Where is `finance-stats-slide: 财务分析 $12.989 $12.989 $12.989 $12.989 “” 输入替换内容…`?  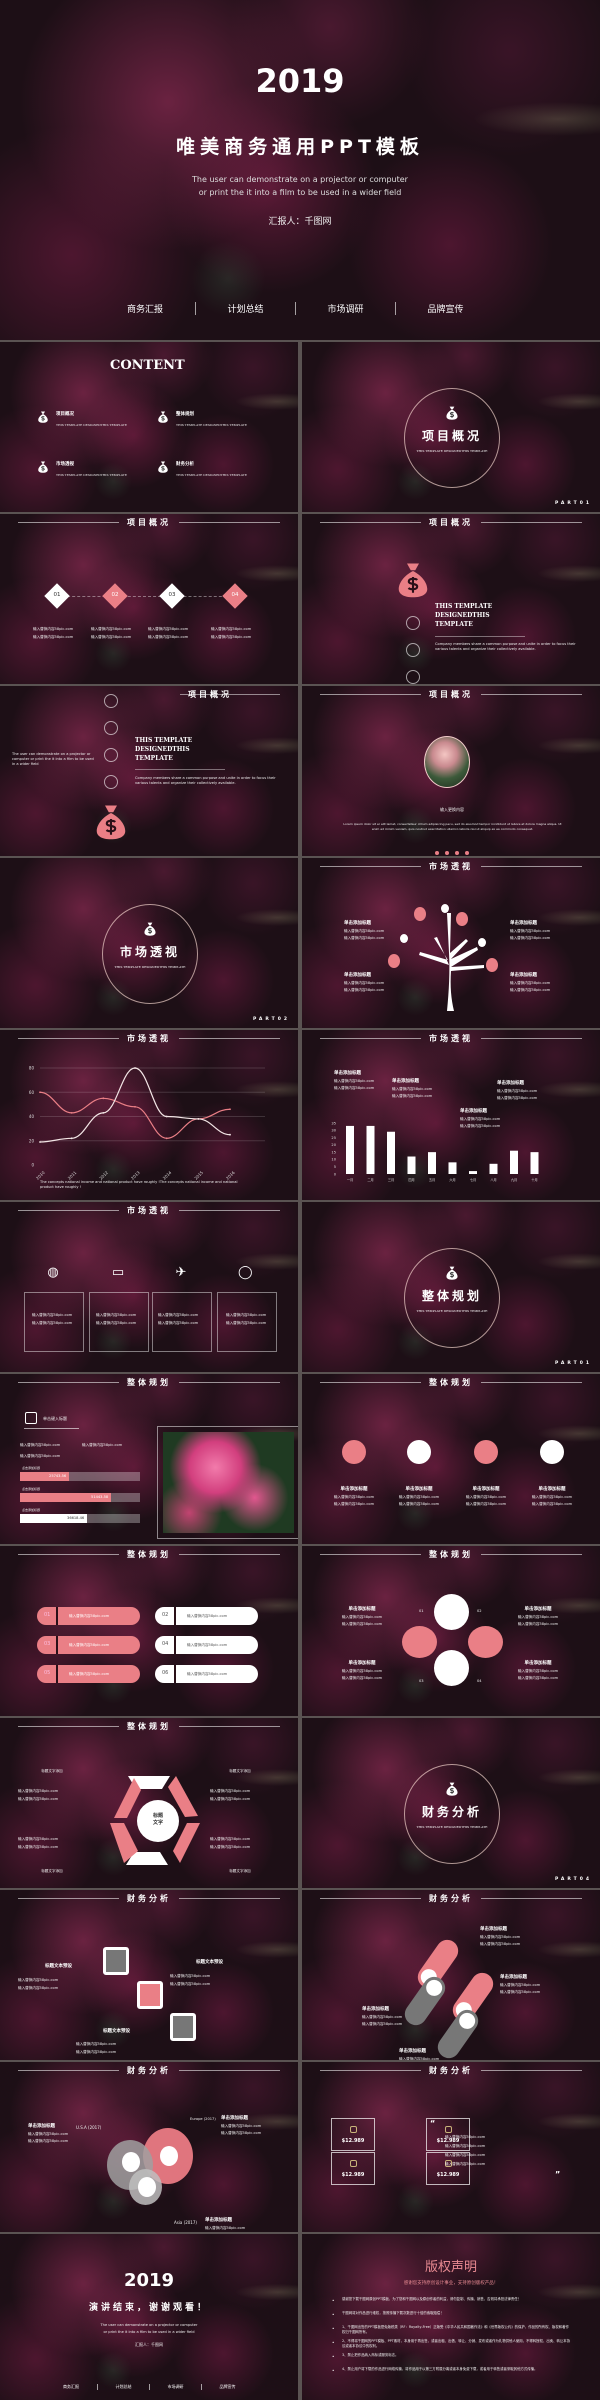
finance-stats-slide: 财务分析 $12.989 $12.989 $12.989 $12.989 “” 输入替换内容… is located at coordinates (451, 2147).